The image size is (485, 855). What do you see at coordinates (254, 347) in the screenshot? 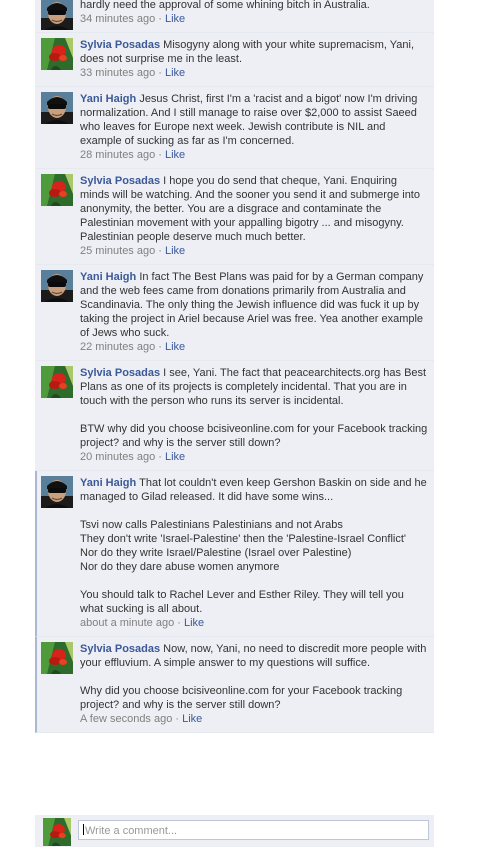
I see `comment-meta: 22 minutes ago · Like` at bounding box center [254, 347].